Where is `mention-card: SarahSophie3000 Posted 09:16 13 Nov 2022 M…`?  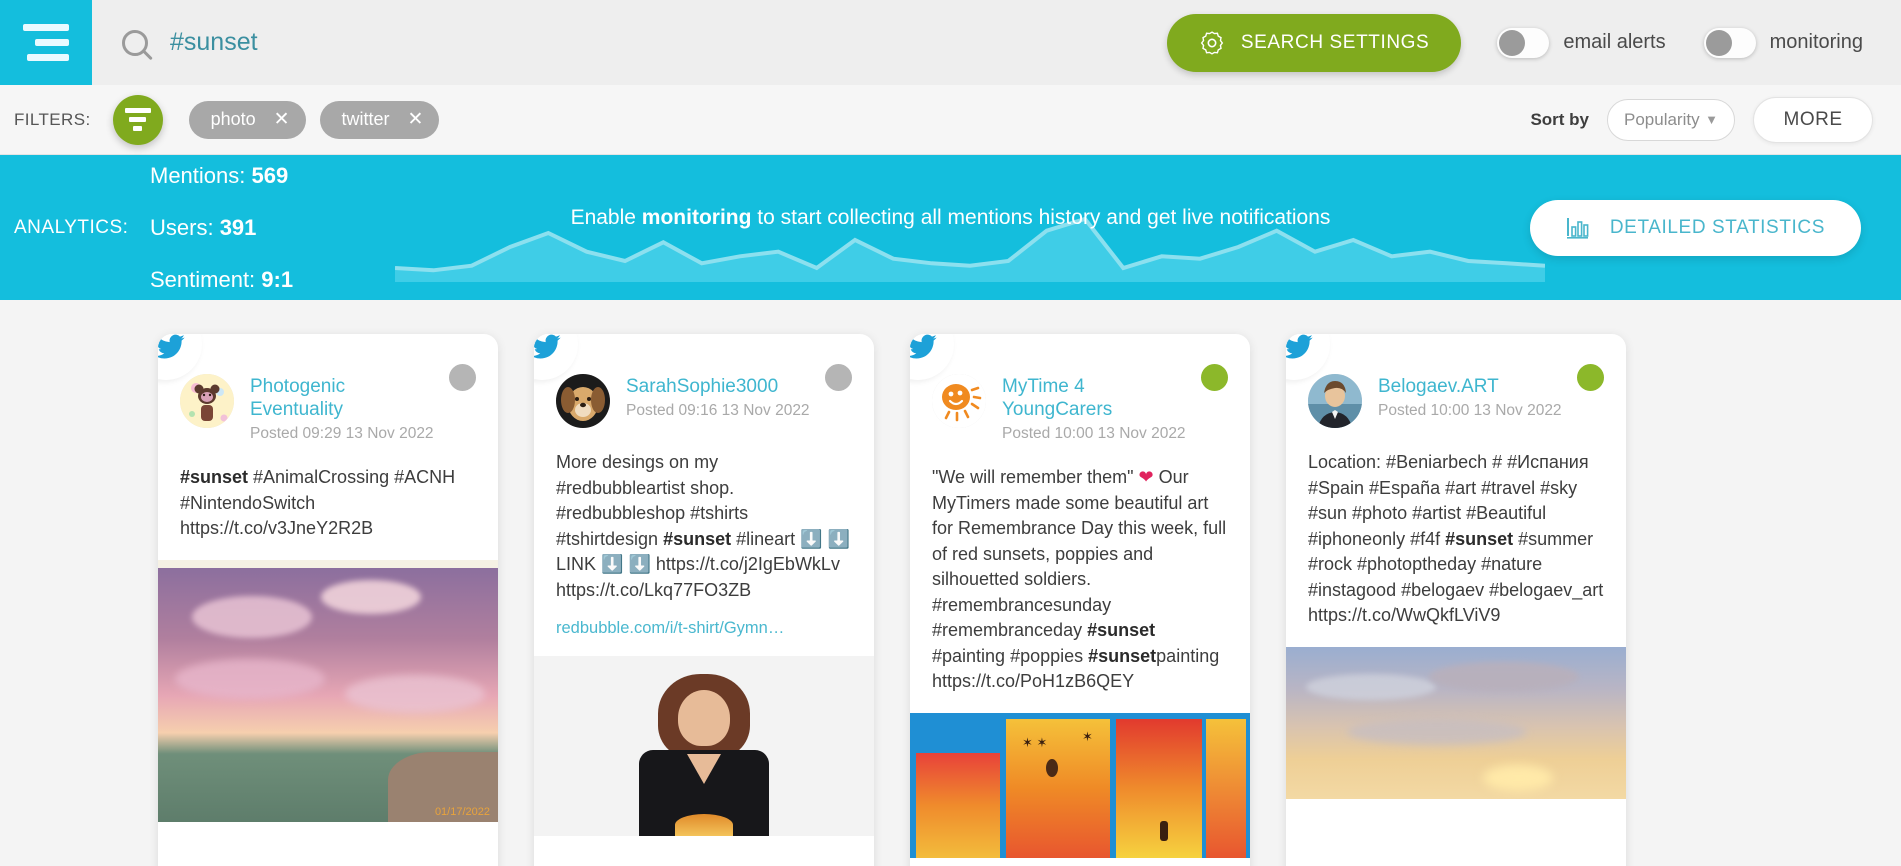
mention-card: SarahSophie3000 Posted 09:16 13 Nov 2022 M… is located at coordinates (704, 600).